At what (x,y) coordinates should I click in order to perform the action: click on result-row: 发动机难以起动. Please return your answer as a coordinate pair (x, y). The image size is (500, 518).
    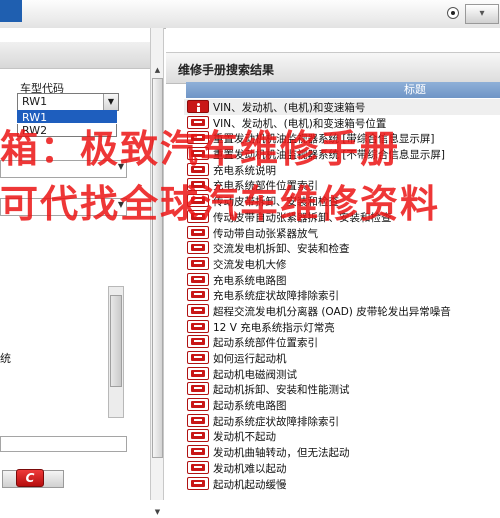
    Looking at the image, I should click on (342, 468).